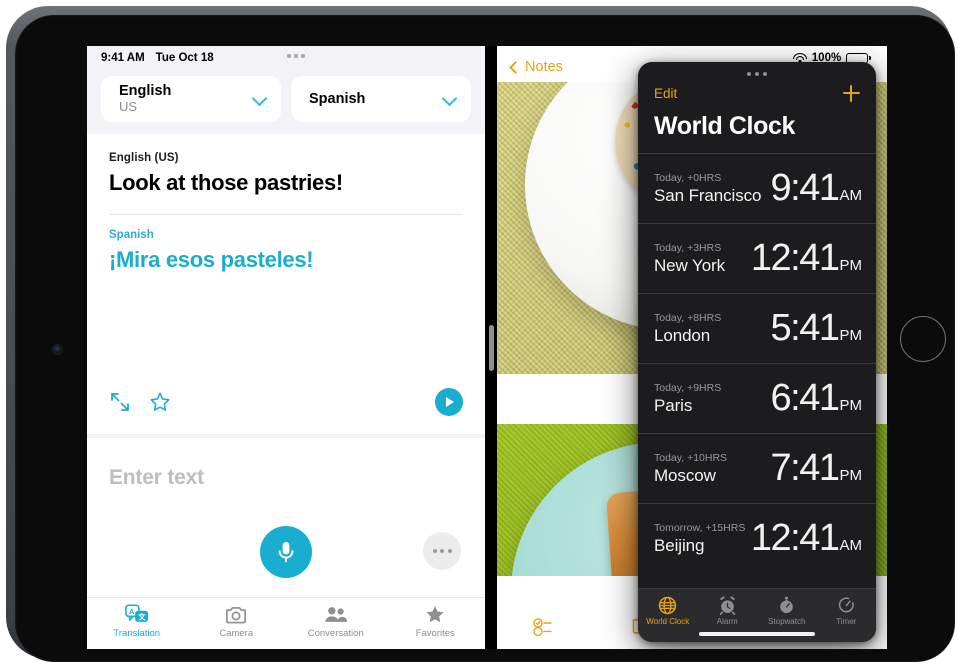  I want to click on clock-city: London, so click(682, 335).